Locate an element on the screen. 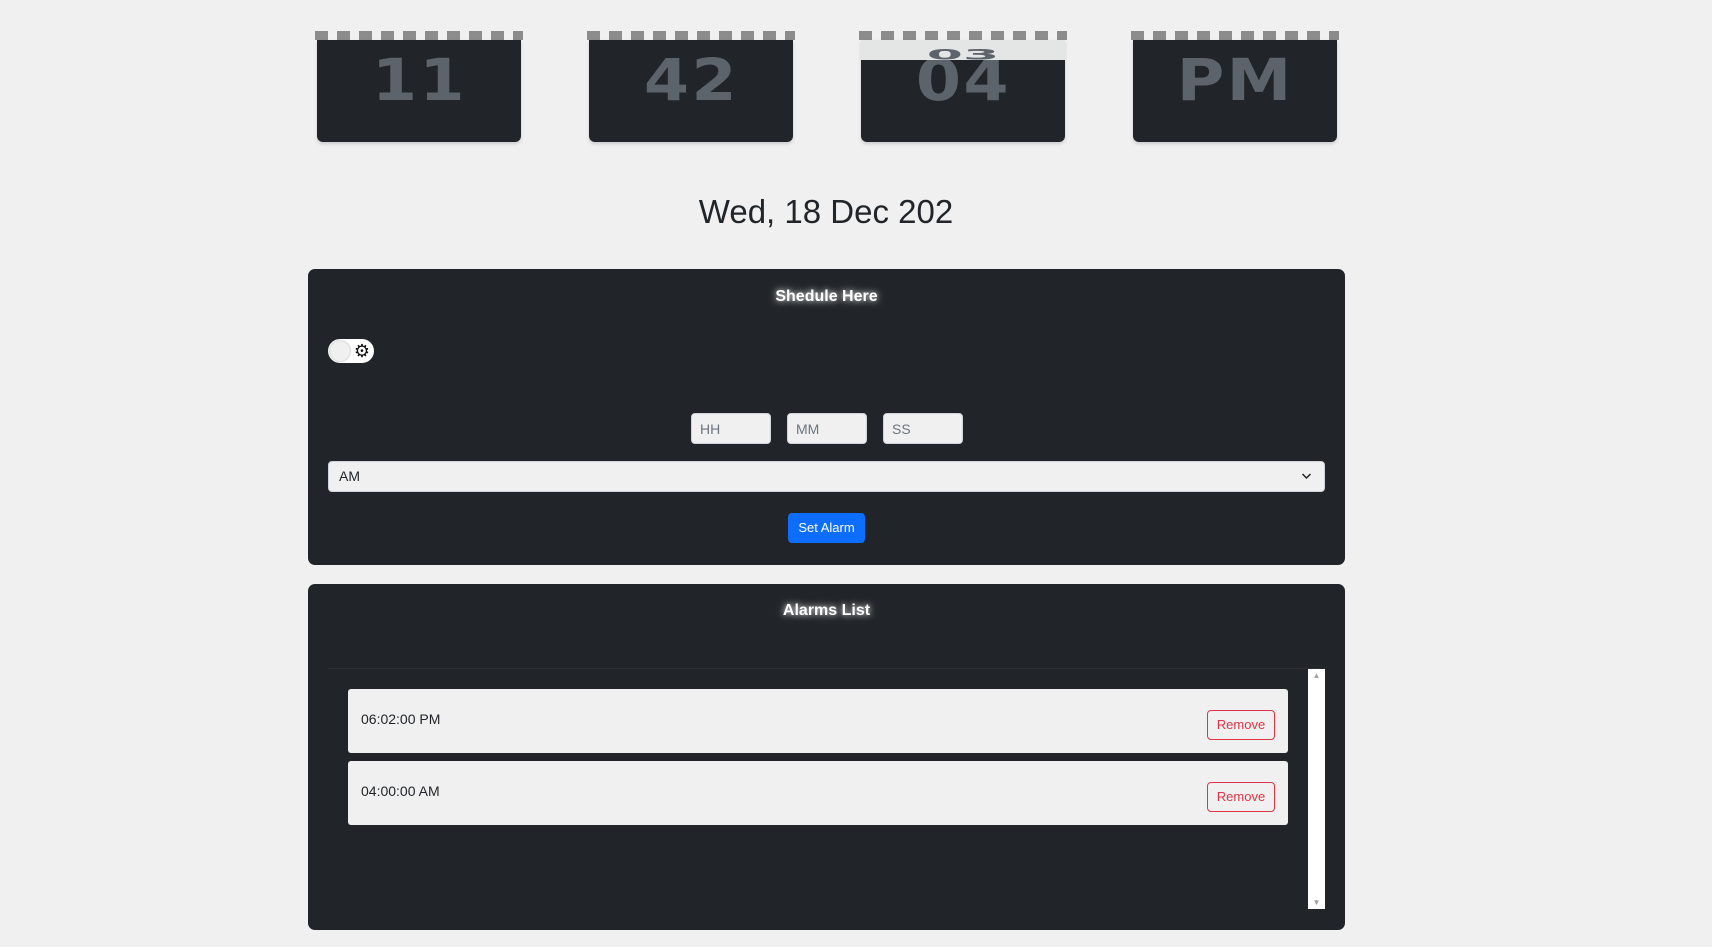  period-card: PM is located at coordinates (1235, 86).